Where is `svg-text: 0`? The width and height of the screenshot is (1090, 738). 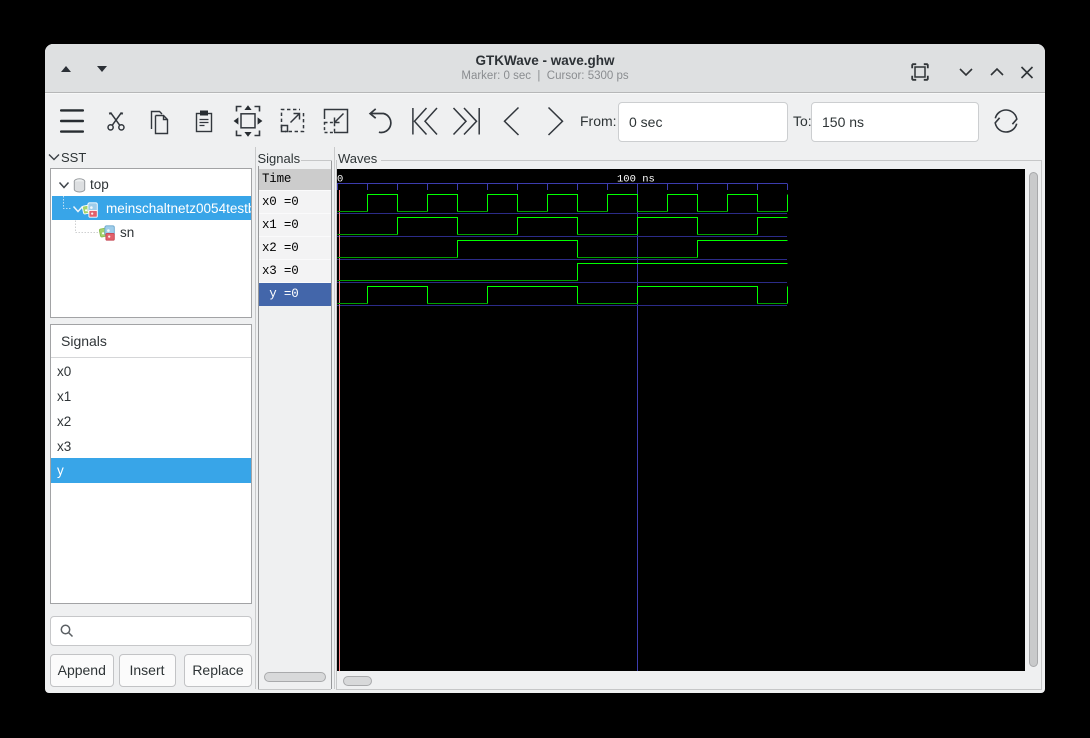 svg-text: 0 is located at coordinates (340, 180).